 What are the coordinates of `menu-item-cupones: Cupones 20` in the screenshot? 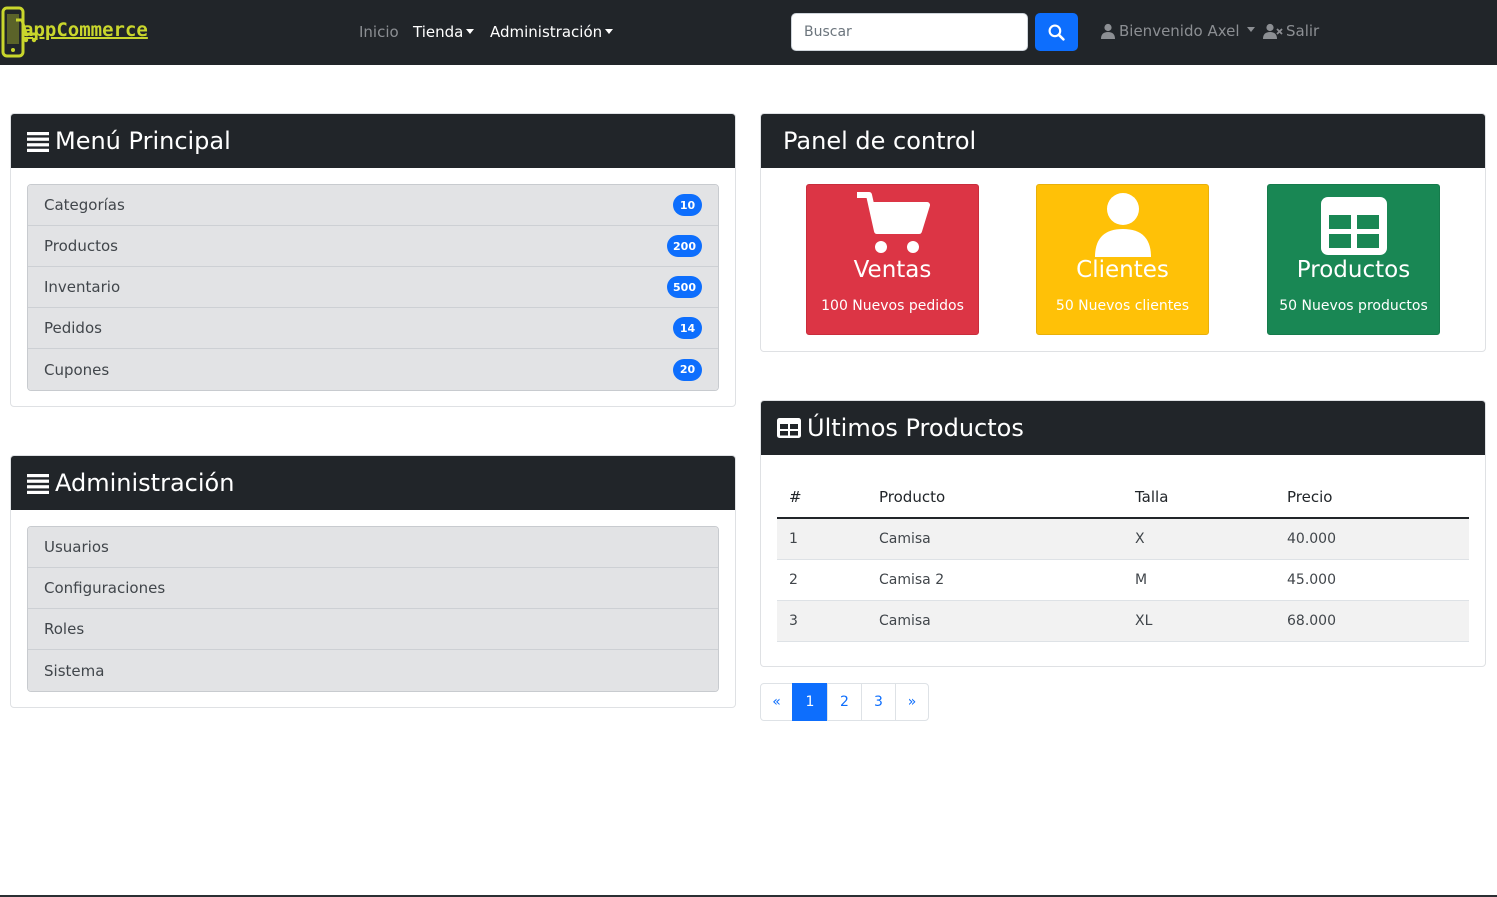 It's located at (373, 369).